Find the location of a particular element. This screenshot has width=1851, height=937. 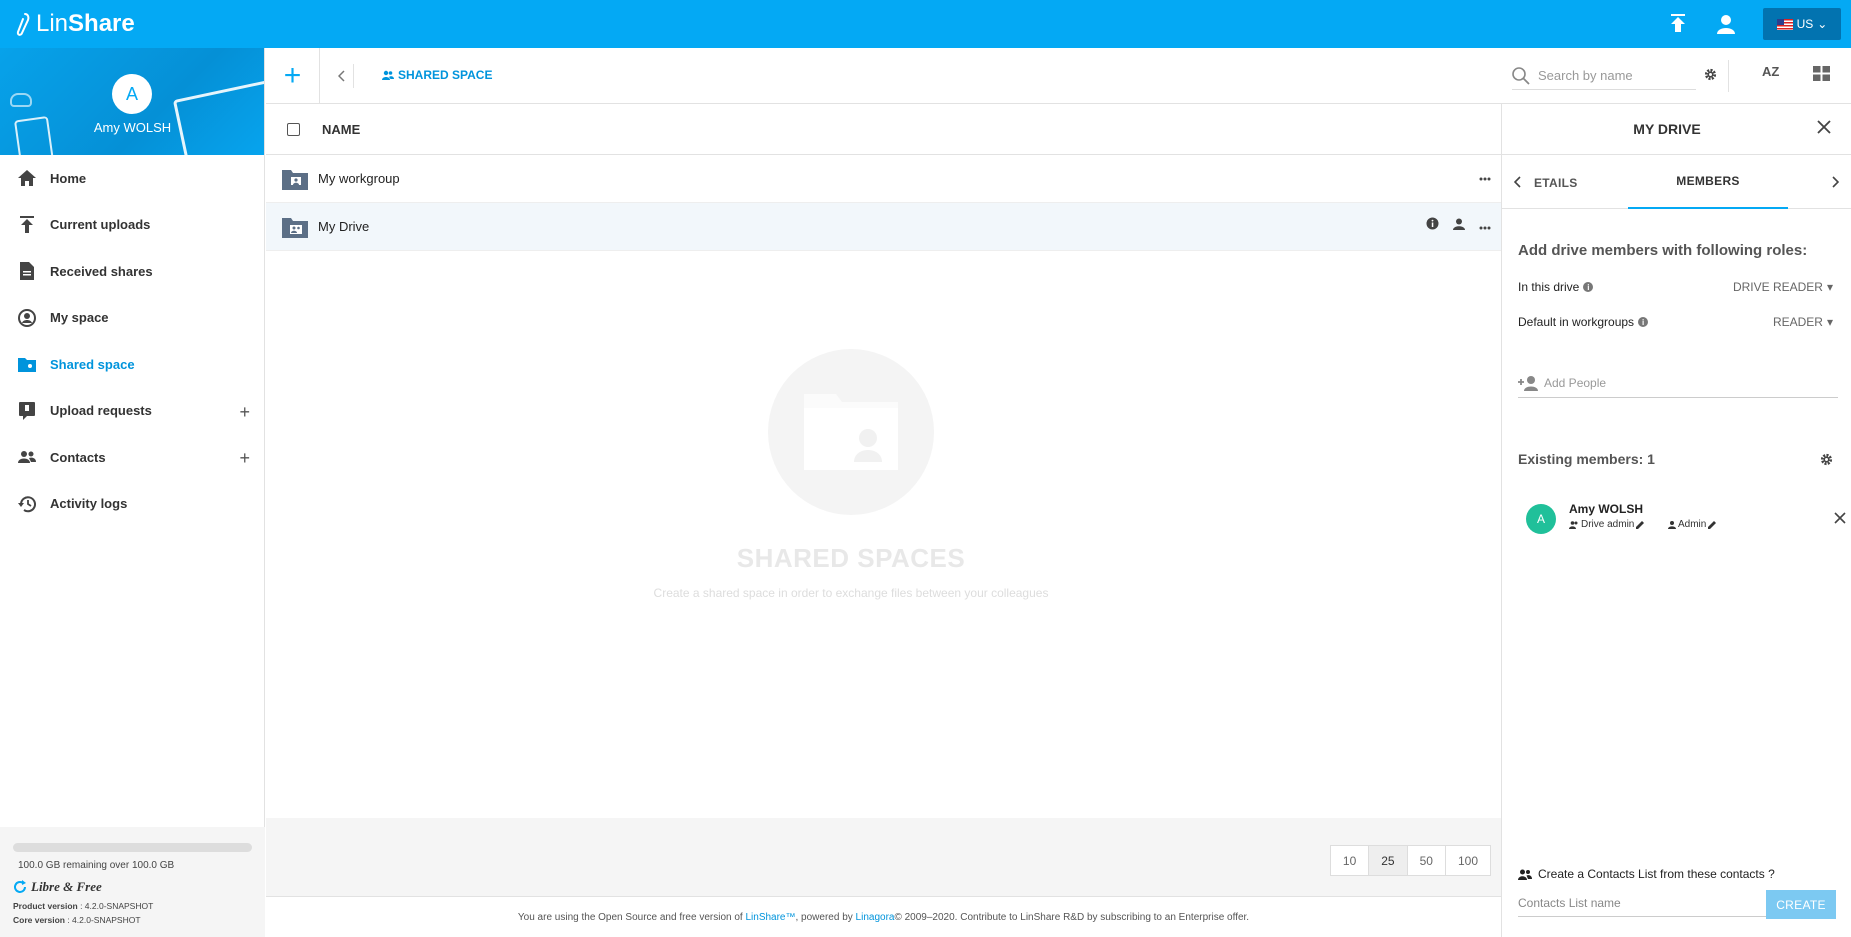

add-upload-request-button: + is located at coordinates (244, 412).